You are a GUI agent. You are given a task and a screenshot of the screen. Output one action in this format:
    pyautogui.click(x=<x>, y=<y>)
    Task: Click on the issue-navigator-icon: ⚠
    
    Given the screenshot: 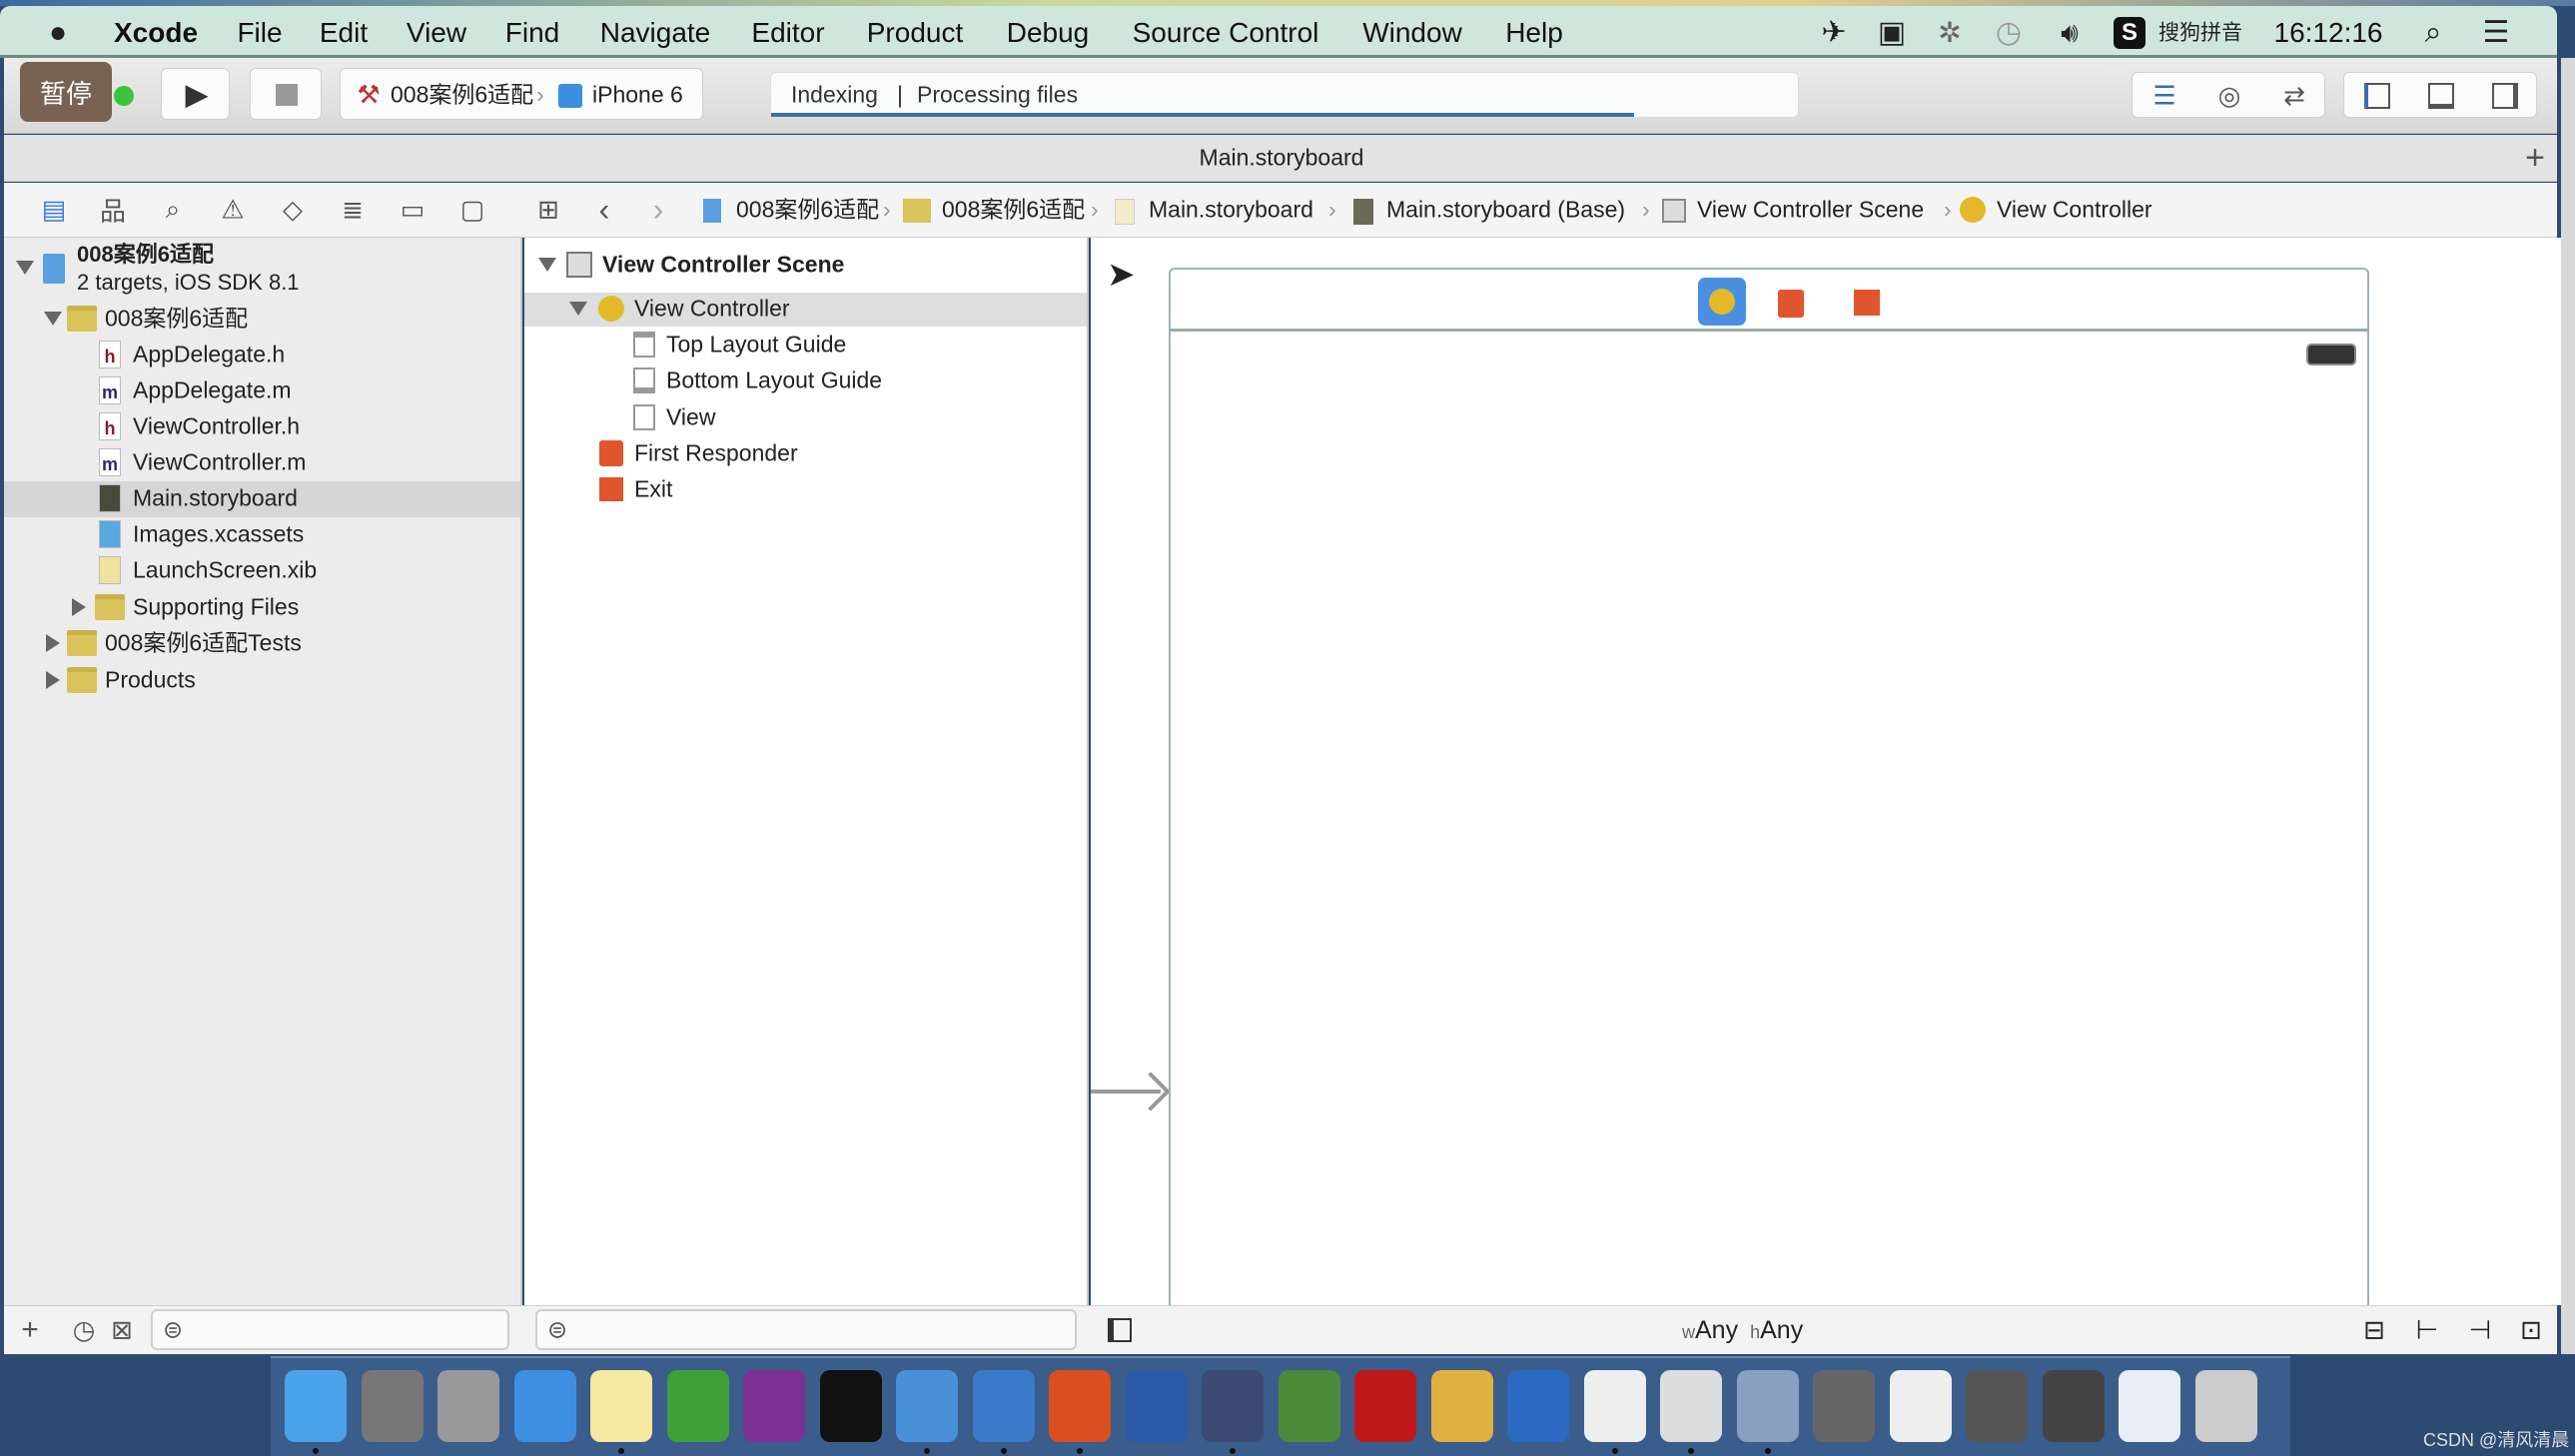 What is the action you would take?
    pyautogui.click(x=232, y=210)
    